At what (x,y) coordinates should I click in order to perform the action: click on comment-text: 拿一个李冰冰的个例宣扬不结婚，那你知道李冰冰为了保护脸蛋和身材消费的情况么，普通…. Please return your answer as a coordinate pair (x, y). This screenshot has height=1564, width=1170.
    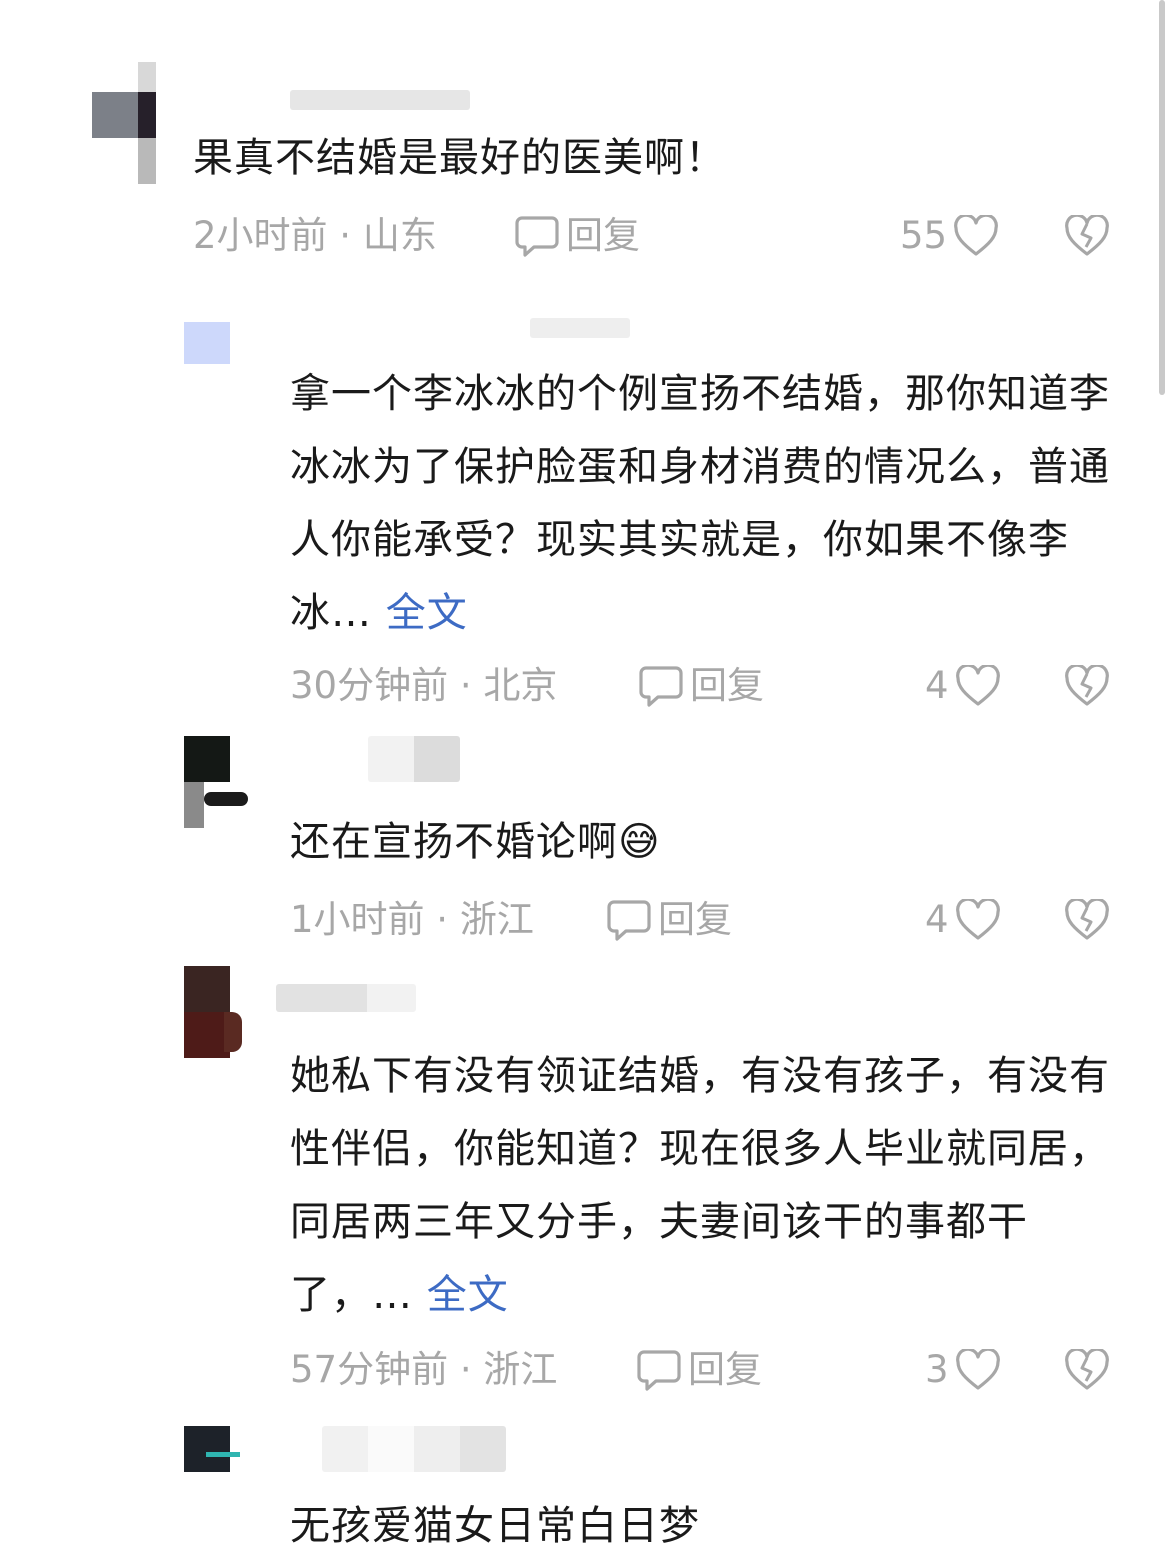
    Looking at the image, I should click on (700, 503).